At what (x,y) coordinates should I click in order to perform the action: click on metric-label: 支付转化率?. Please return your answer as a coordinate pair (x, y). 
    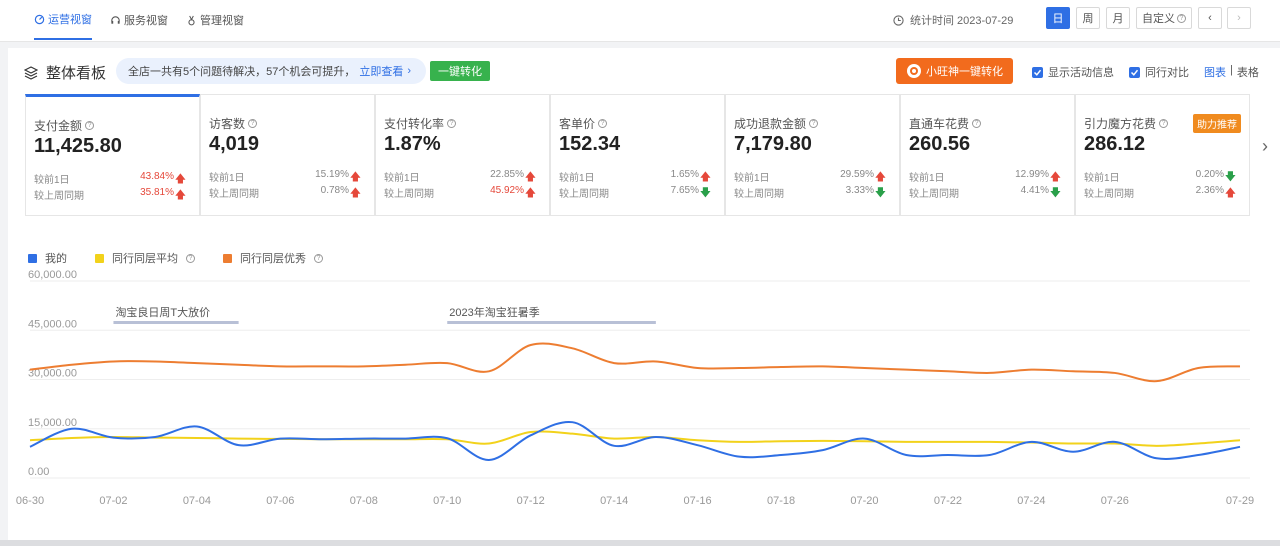
    Looking at the image, I should click on (420, 123).